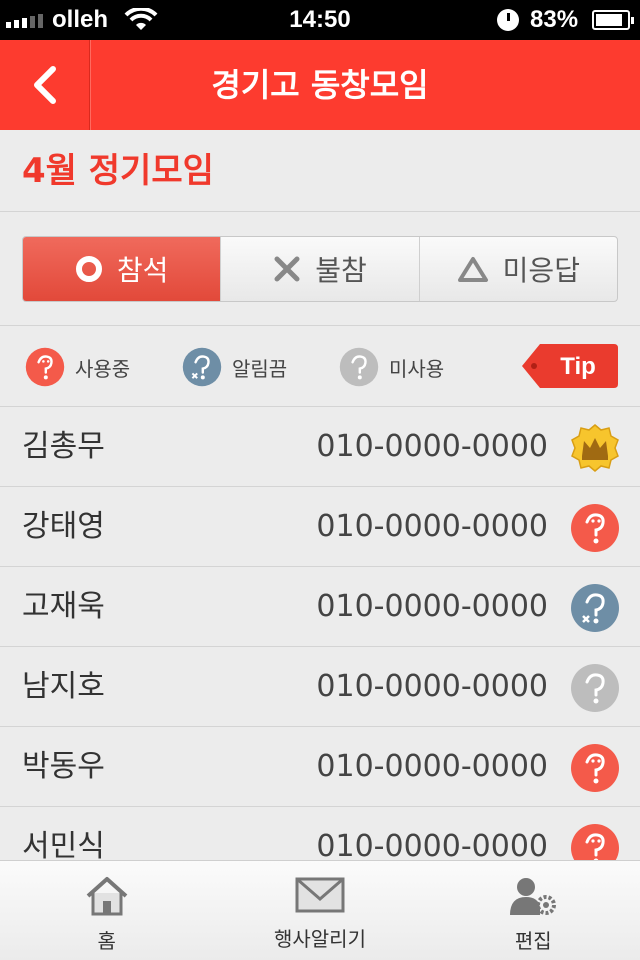 The width and height of the screenshot is (640, 960). Describe the element at coordinates (319, 939) in the screenshot. I see `tab-announce-event-label: 행사알리기` at that location.